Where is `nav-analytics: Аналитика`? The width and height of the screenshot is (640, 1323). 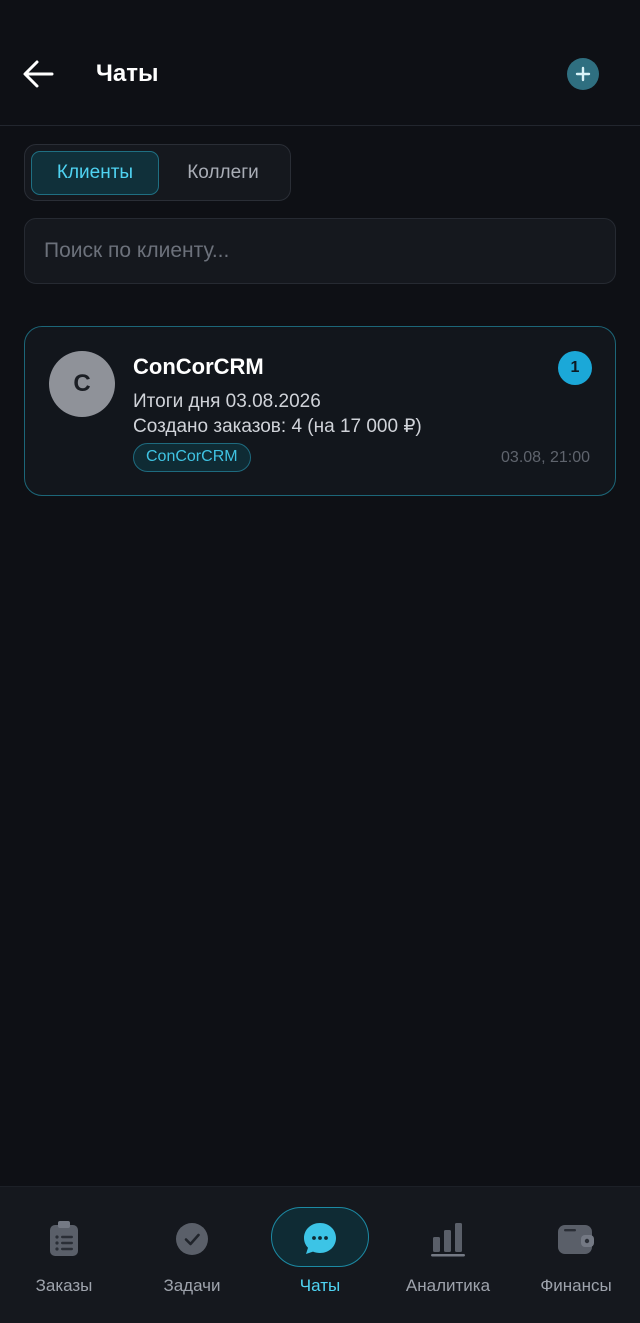
nav-analytics: Аналитика is located at coordinates (448, 1255).